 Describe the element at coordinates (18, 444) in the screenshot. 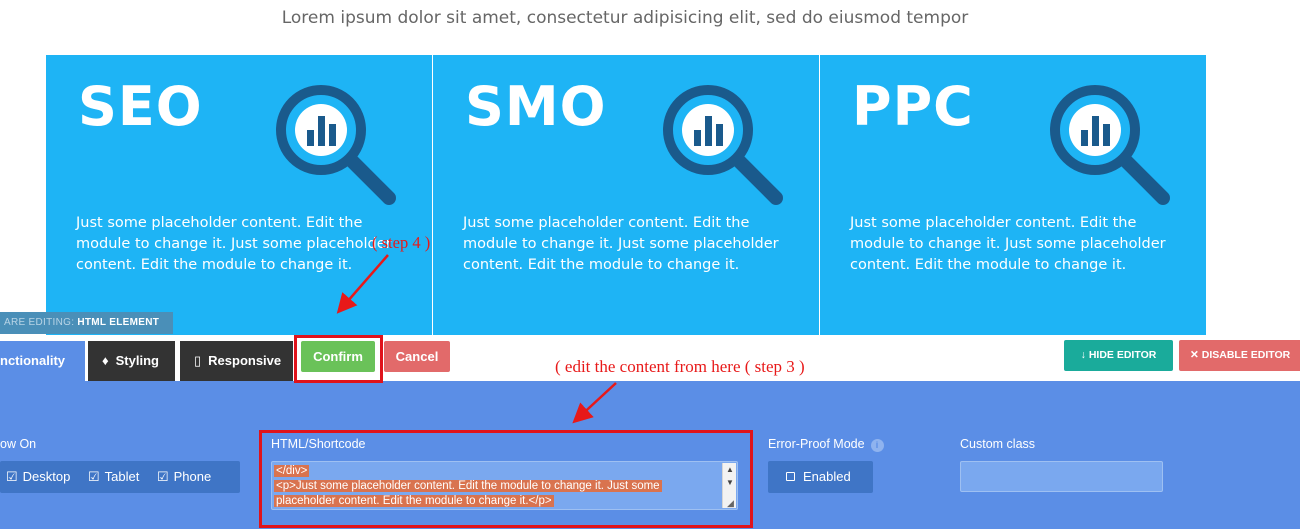

I see `show-on-label: ow On` at that location.